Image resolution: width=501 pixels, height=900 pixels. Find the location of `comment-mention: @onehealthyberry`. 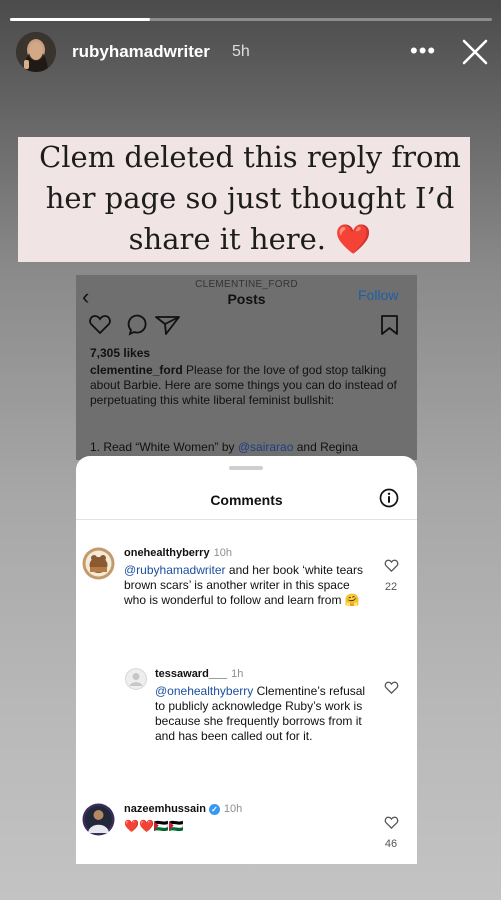

comment-mention: @onehealthyberry is located at coordinates (204, 691).